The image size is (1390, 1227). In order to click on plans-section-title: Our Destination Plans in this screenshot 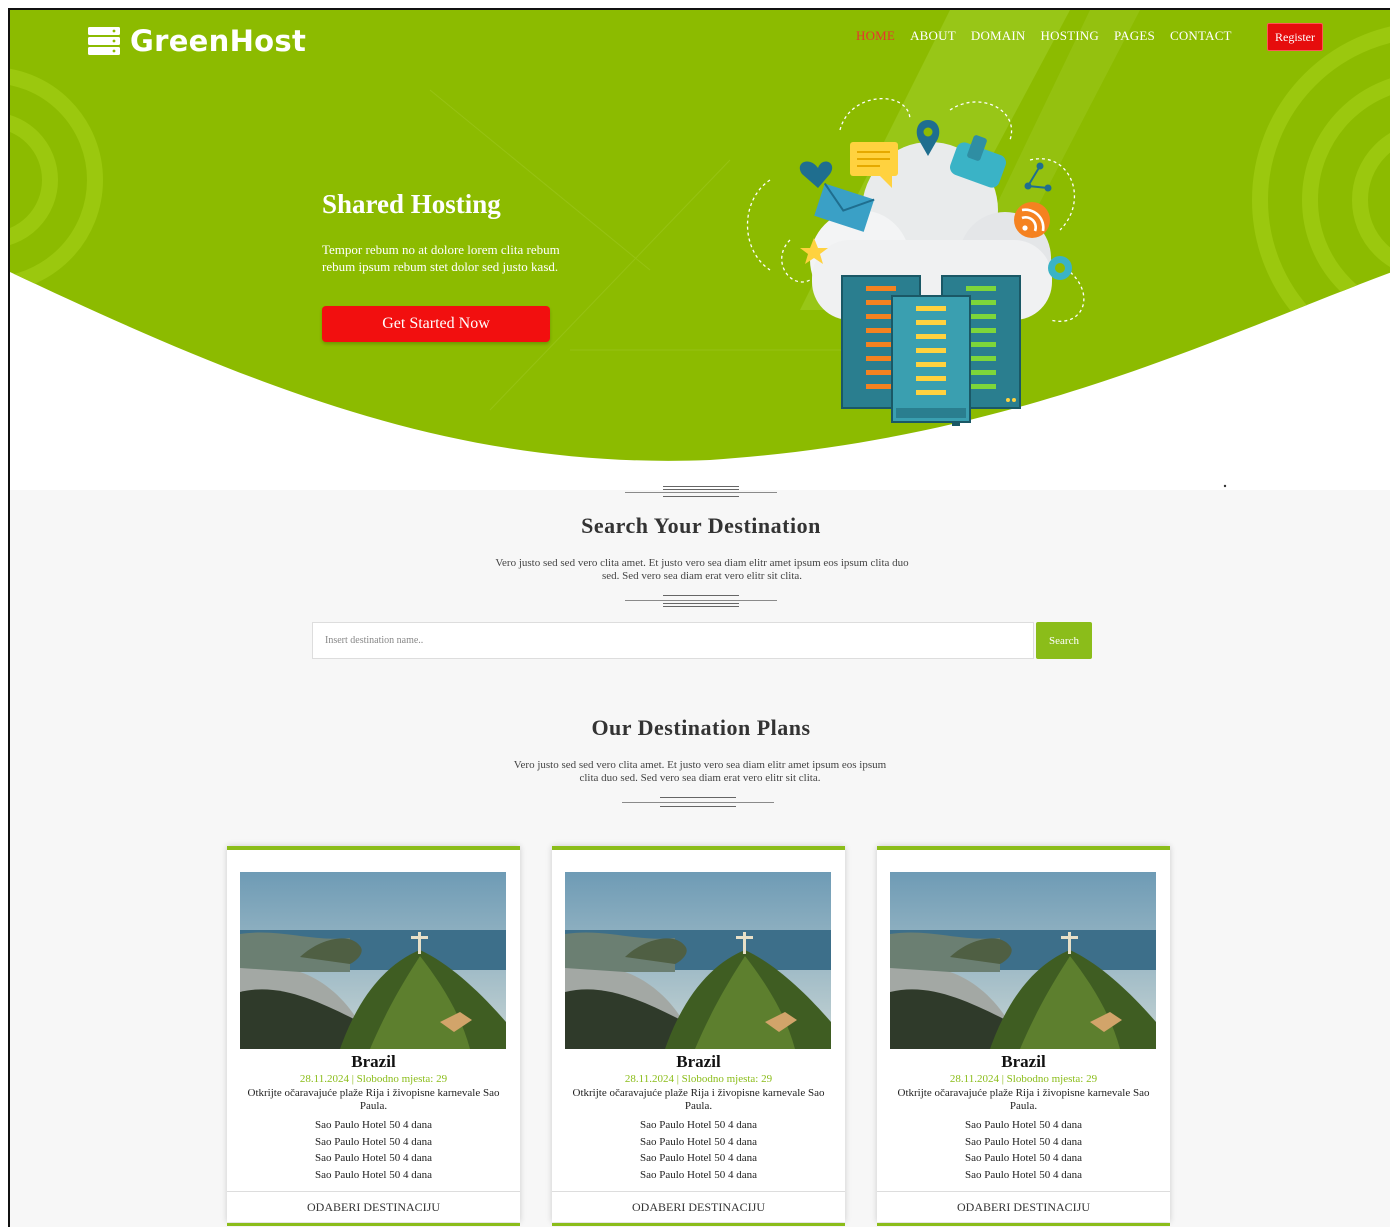, I will do `click(701, 727)`.